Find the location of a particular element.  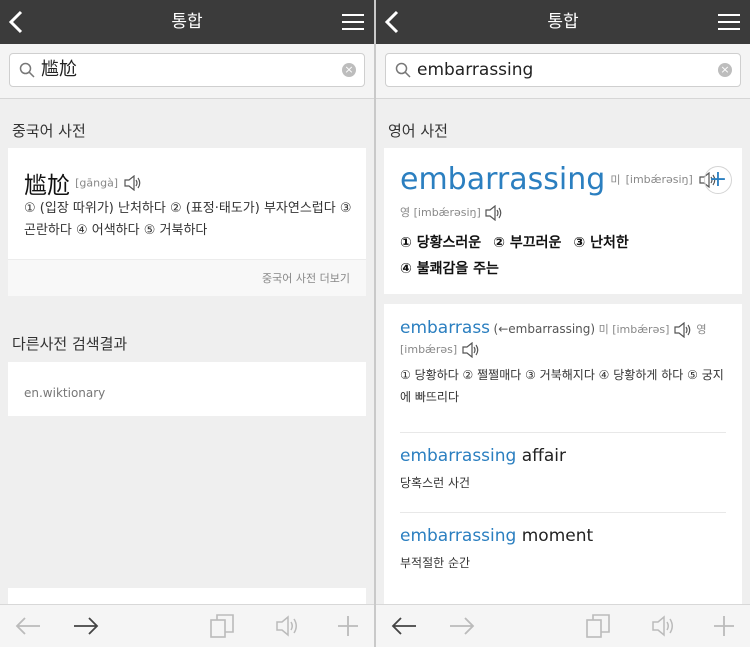

entry-header: embarrassing 미 [imbǽrəsiŋ] is located at coordinates (559, 179).